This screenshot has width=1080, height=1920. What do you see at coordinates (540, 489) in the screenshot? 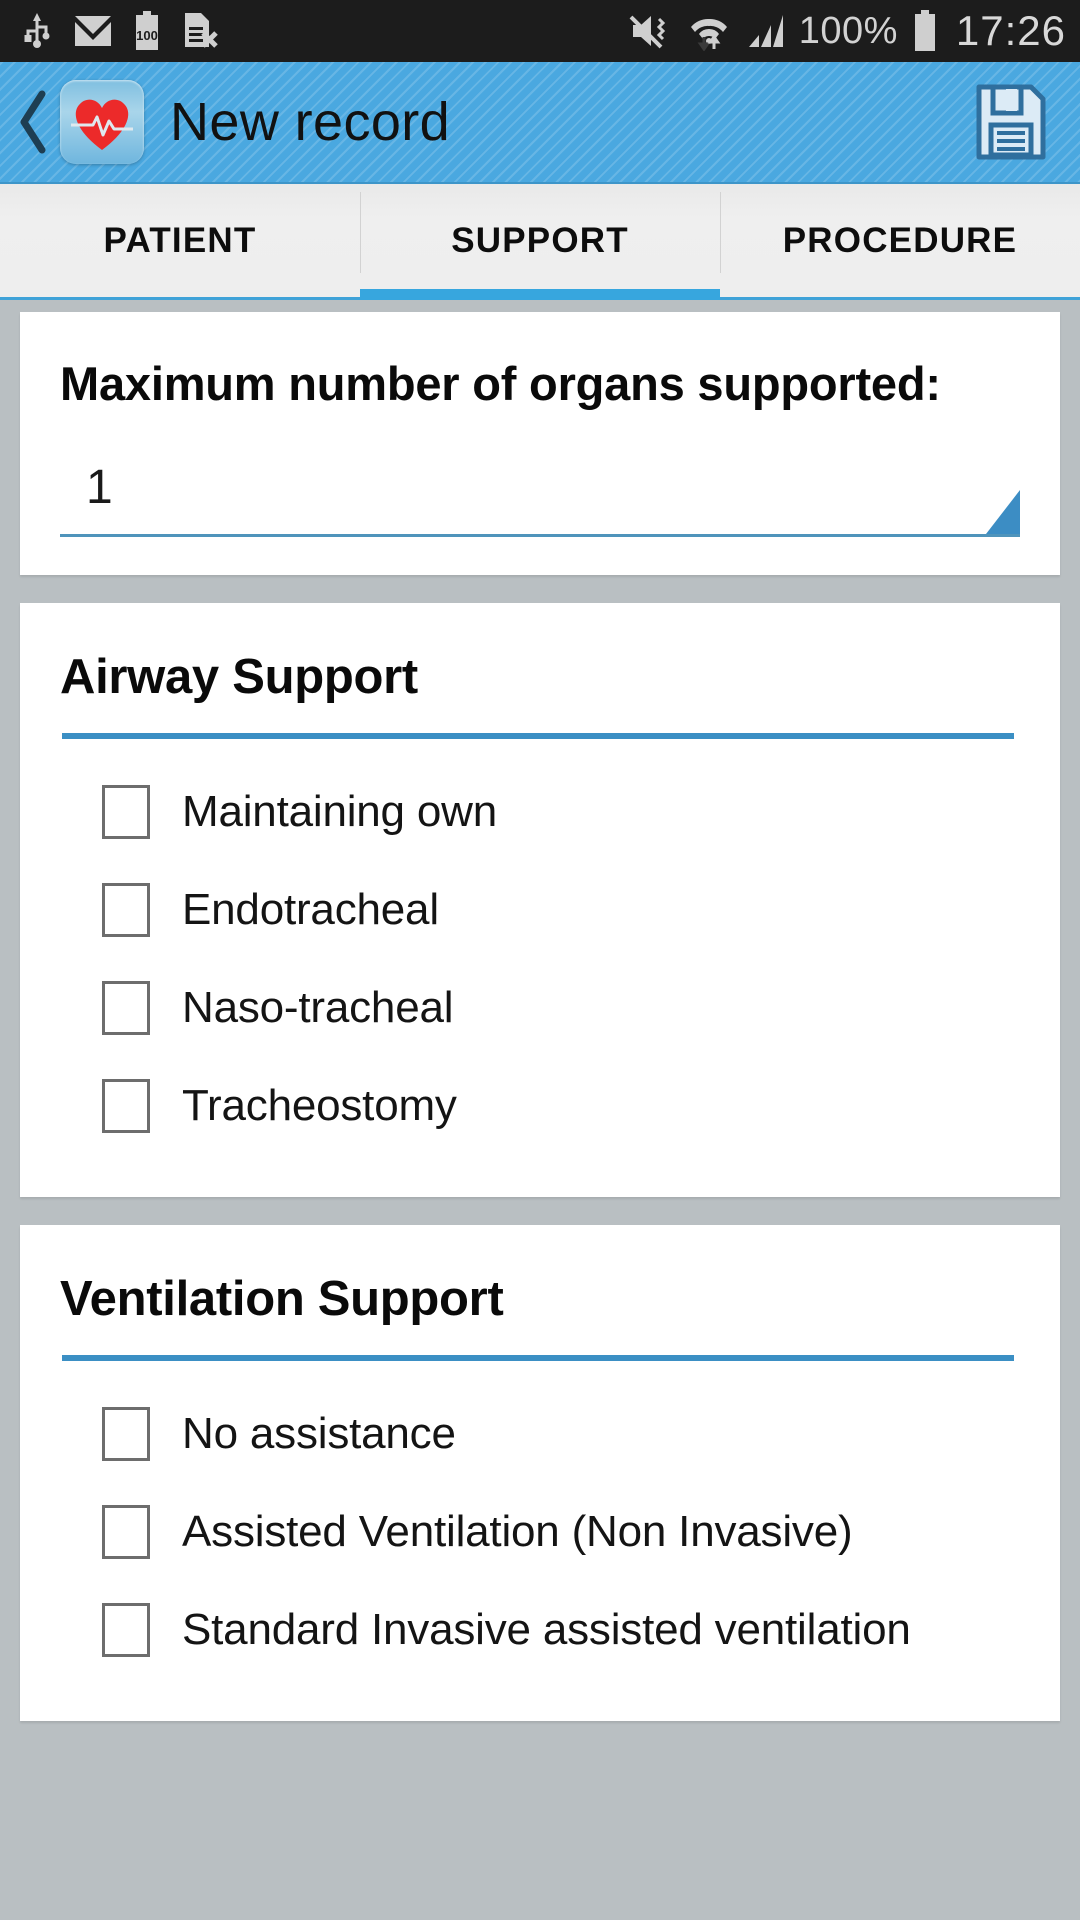
I see `organs-supported-spinner: 1` at bounding box center [540, 489].